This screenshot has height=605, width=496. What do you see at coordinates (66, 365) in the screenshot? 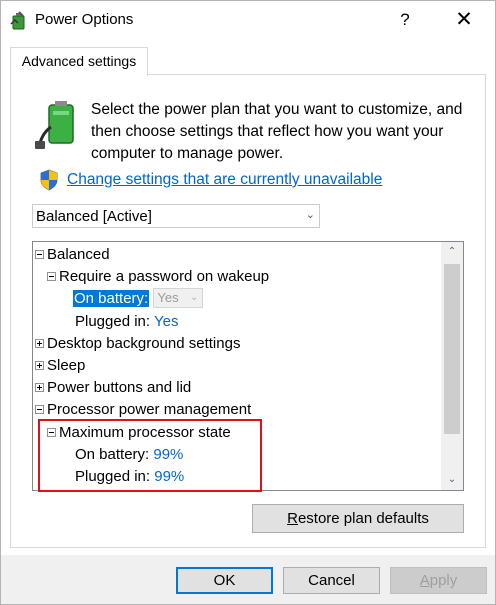
I see `tree-item-label: Sleep` at bounding box center [66, 365].